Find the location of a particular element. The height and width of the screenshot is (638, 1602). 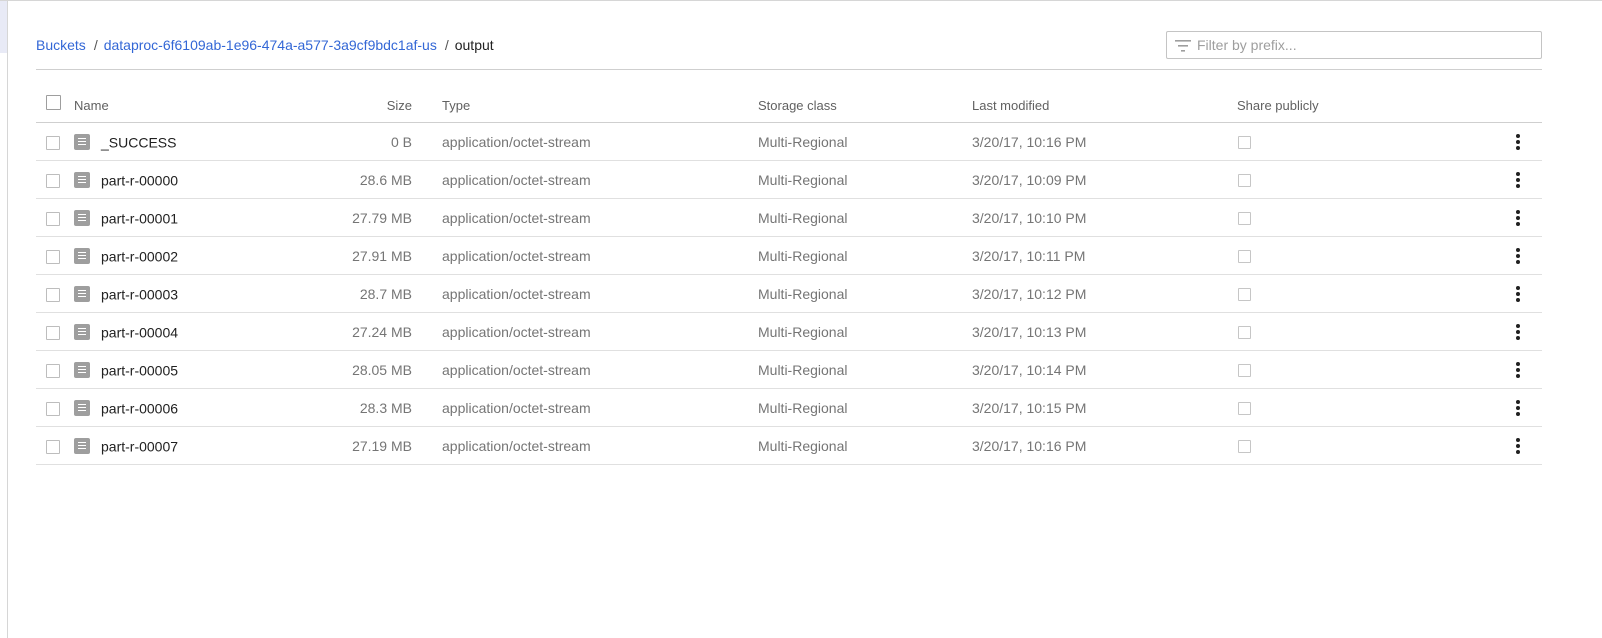

column-header-actions is located at coordinates (1507, 106).